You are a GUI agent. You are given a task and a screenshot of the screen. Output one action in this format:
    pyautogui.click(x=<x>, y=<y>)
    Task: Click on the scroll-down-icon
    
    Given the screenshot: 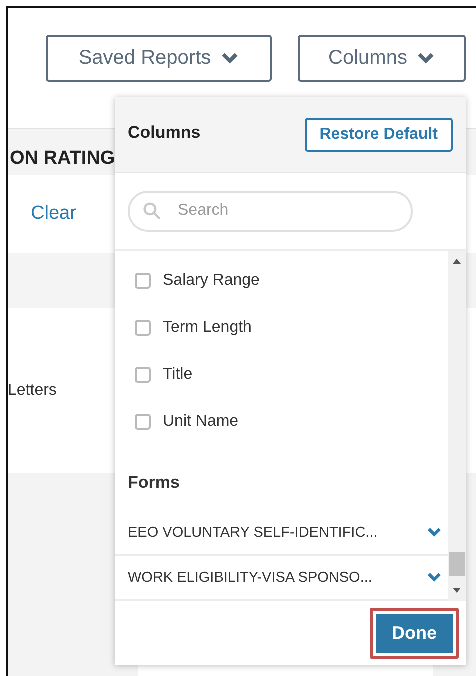 What is the action you would take?
    pyautogui.click(x=457, y=590)
    